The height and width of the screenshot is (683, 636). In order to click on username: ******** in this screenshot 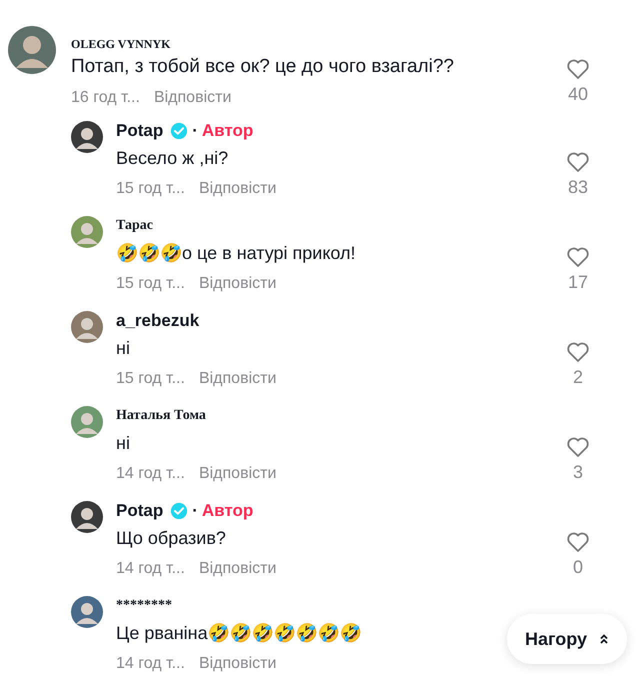, I will do `click(144, 606)`.